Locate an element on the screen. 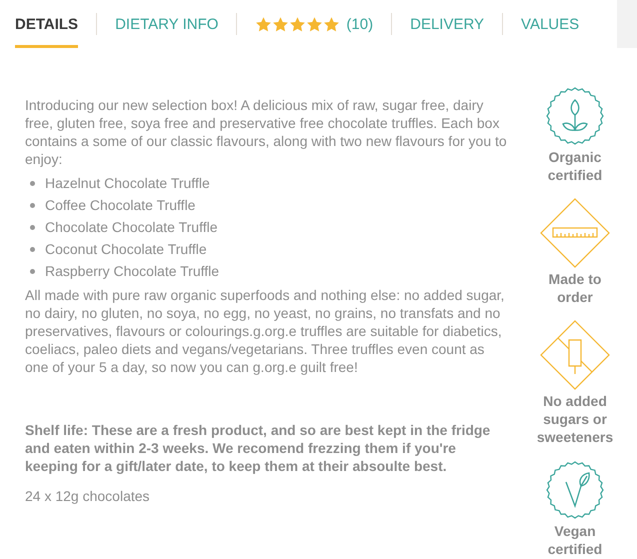  intro-paragraph: Introducing our new selection box! A delicious mix of raw, sugar free, dairy free, gluten free, soya free and preservative free chocolate truffles. Each box contains a some of our classic flavours, along with two new flavours for you to enjoy: is located at coordinates (266, 132).